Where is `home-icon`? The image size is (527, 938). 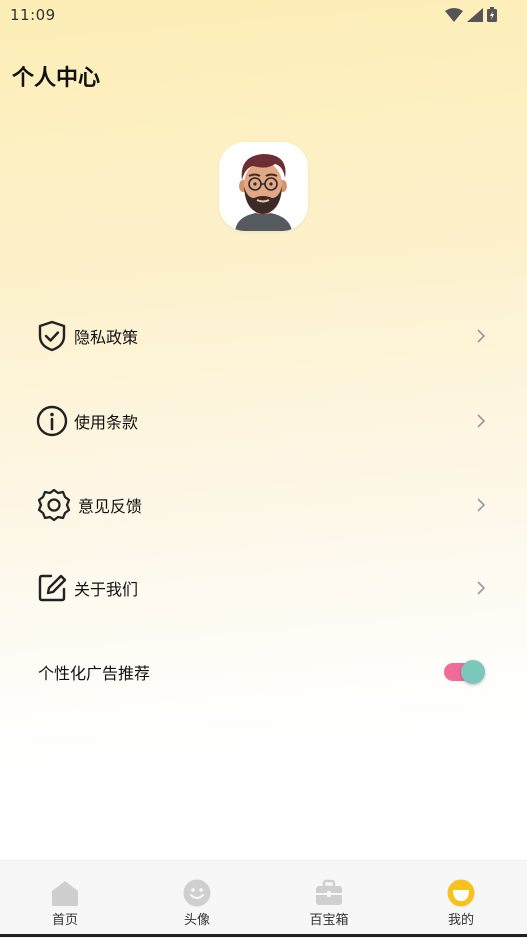
home-icon is located at coordinates (65, 893).